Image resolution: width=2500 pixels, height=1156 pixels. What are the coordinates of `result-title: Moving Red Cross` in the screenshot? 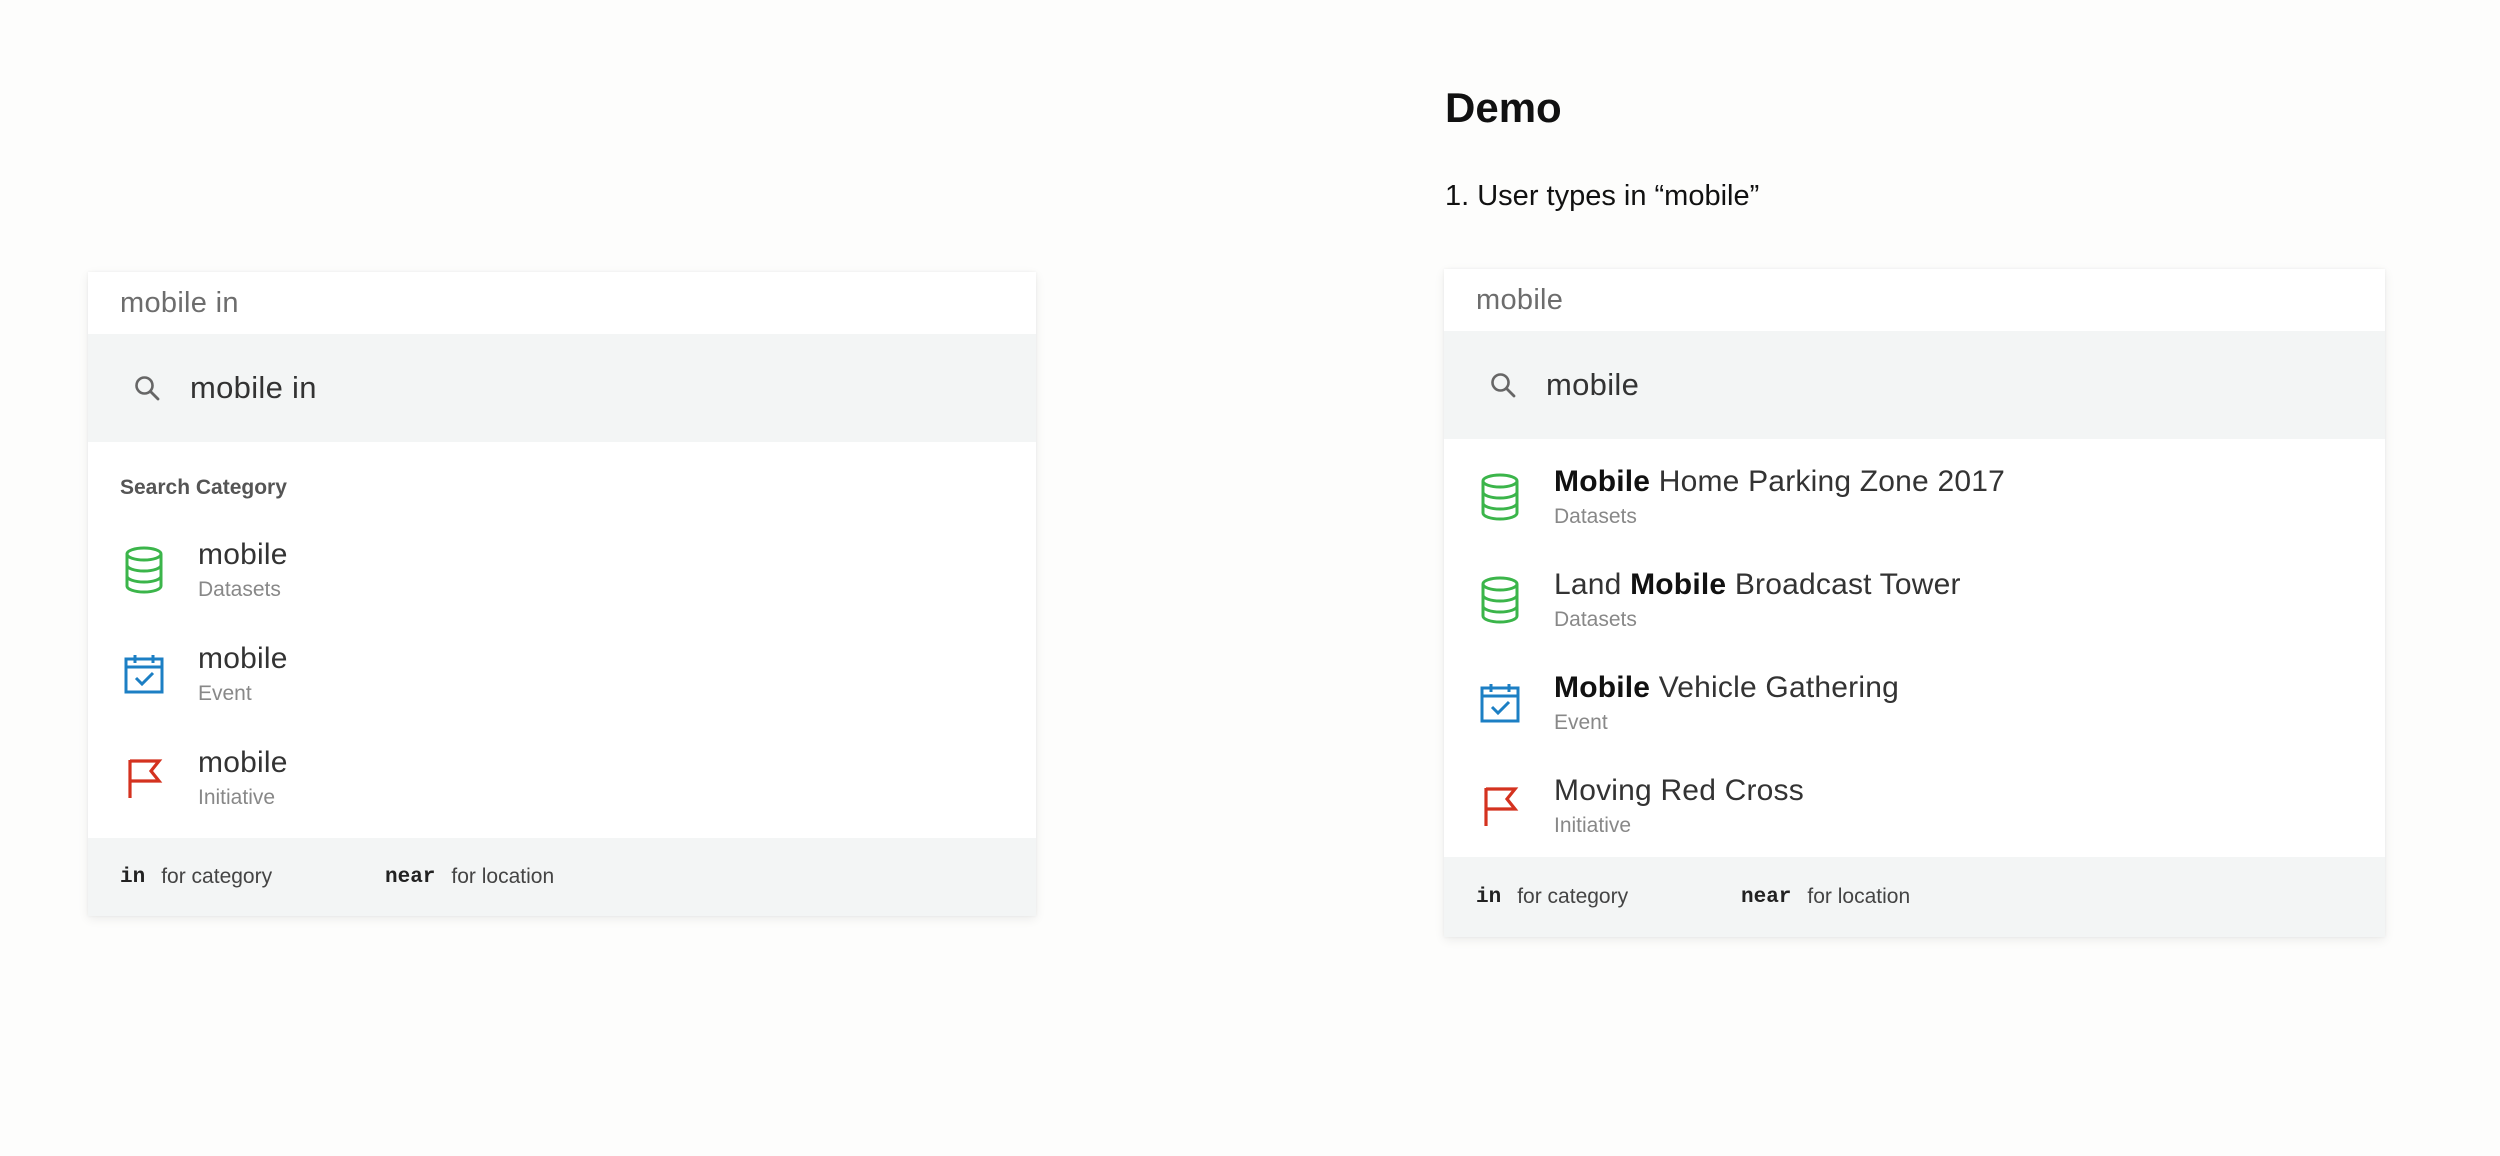 It's located at (1679, 791).